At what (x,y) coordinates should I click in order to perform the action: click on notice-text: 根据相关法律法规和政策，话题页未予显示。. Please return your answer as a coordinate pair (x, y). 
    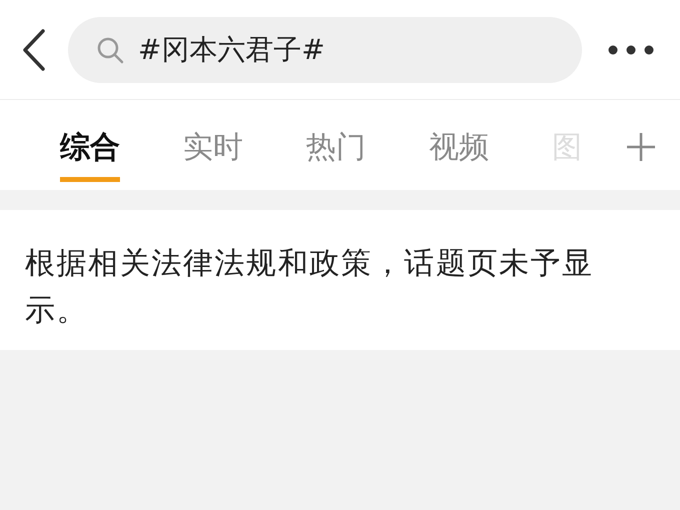
    Looking at the image, I should click on (310, 287).